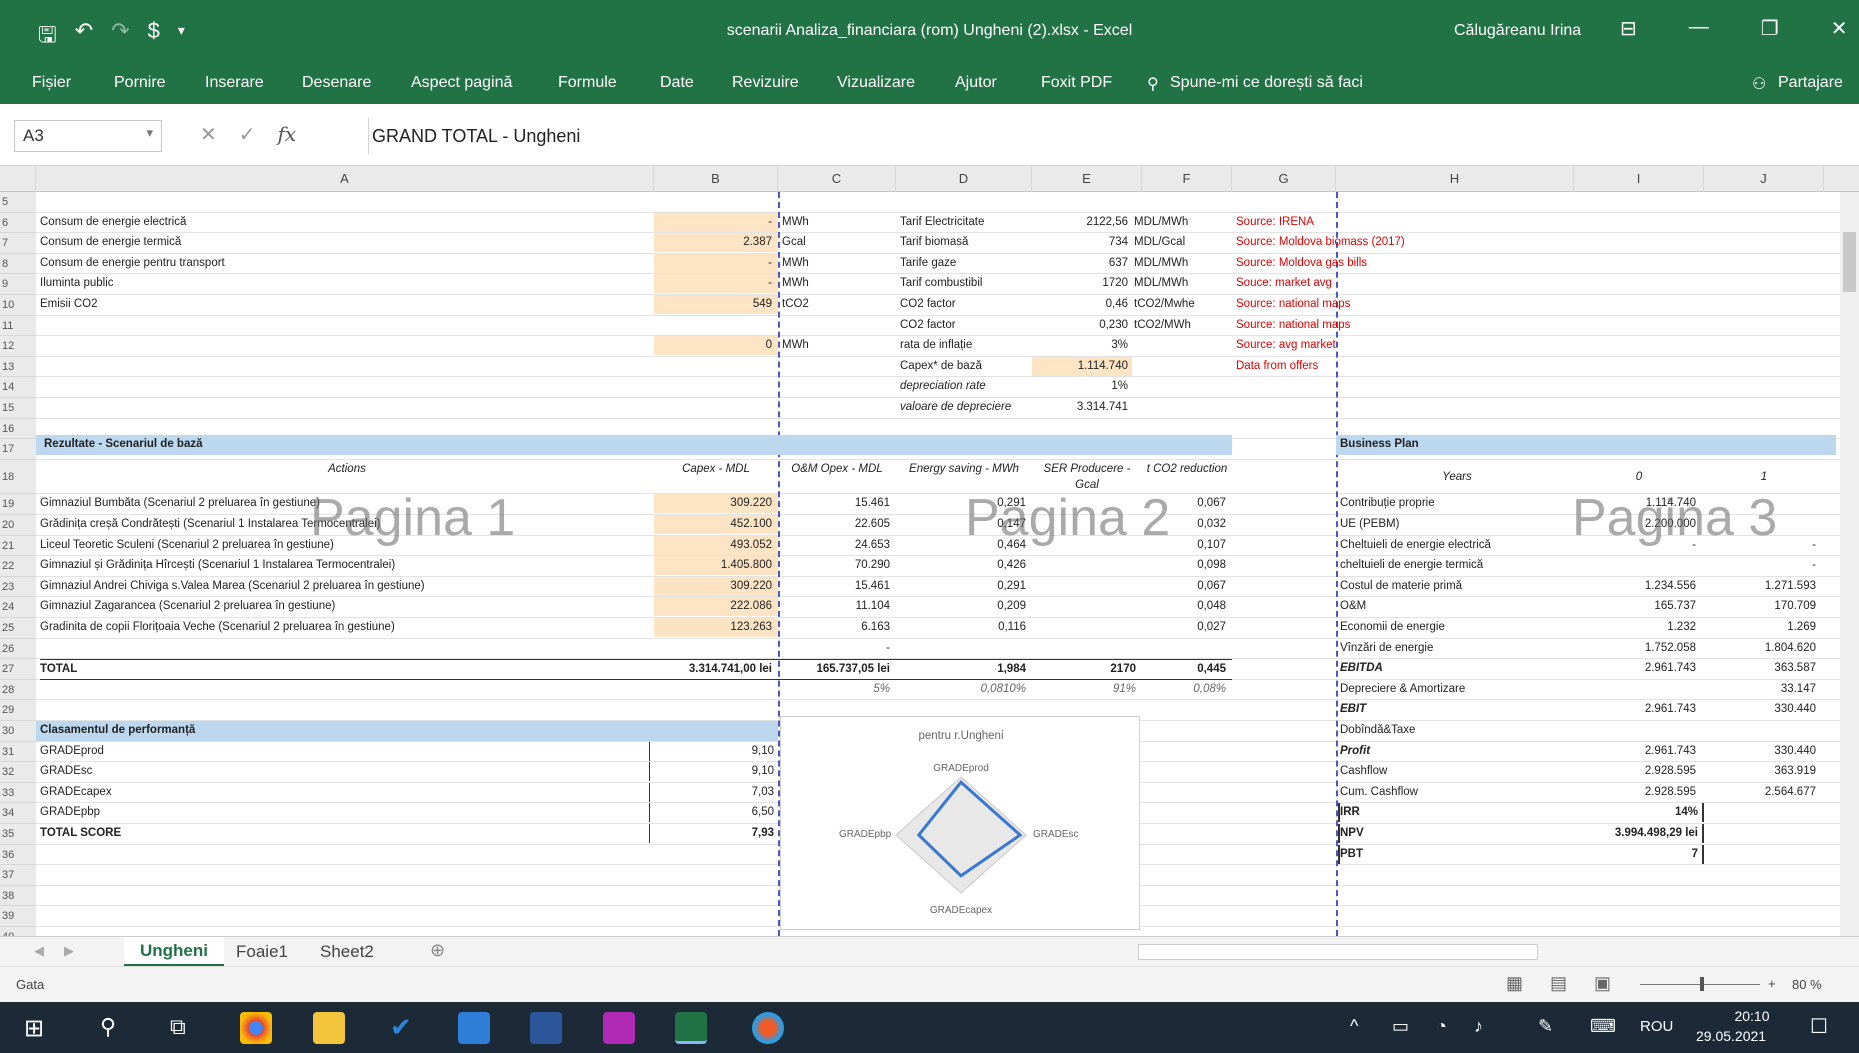 This screenshot has width=1859, height=1053. What do you see at coordinates (837, 242) in the screenshot?
I see `input-unit: Gcal` at bounding box center [837, 242].